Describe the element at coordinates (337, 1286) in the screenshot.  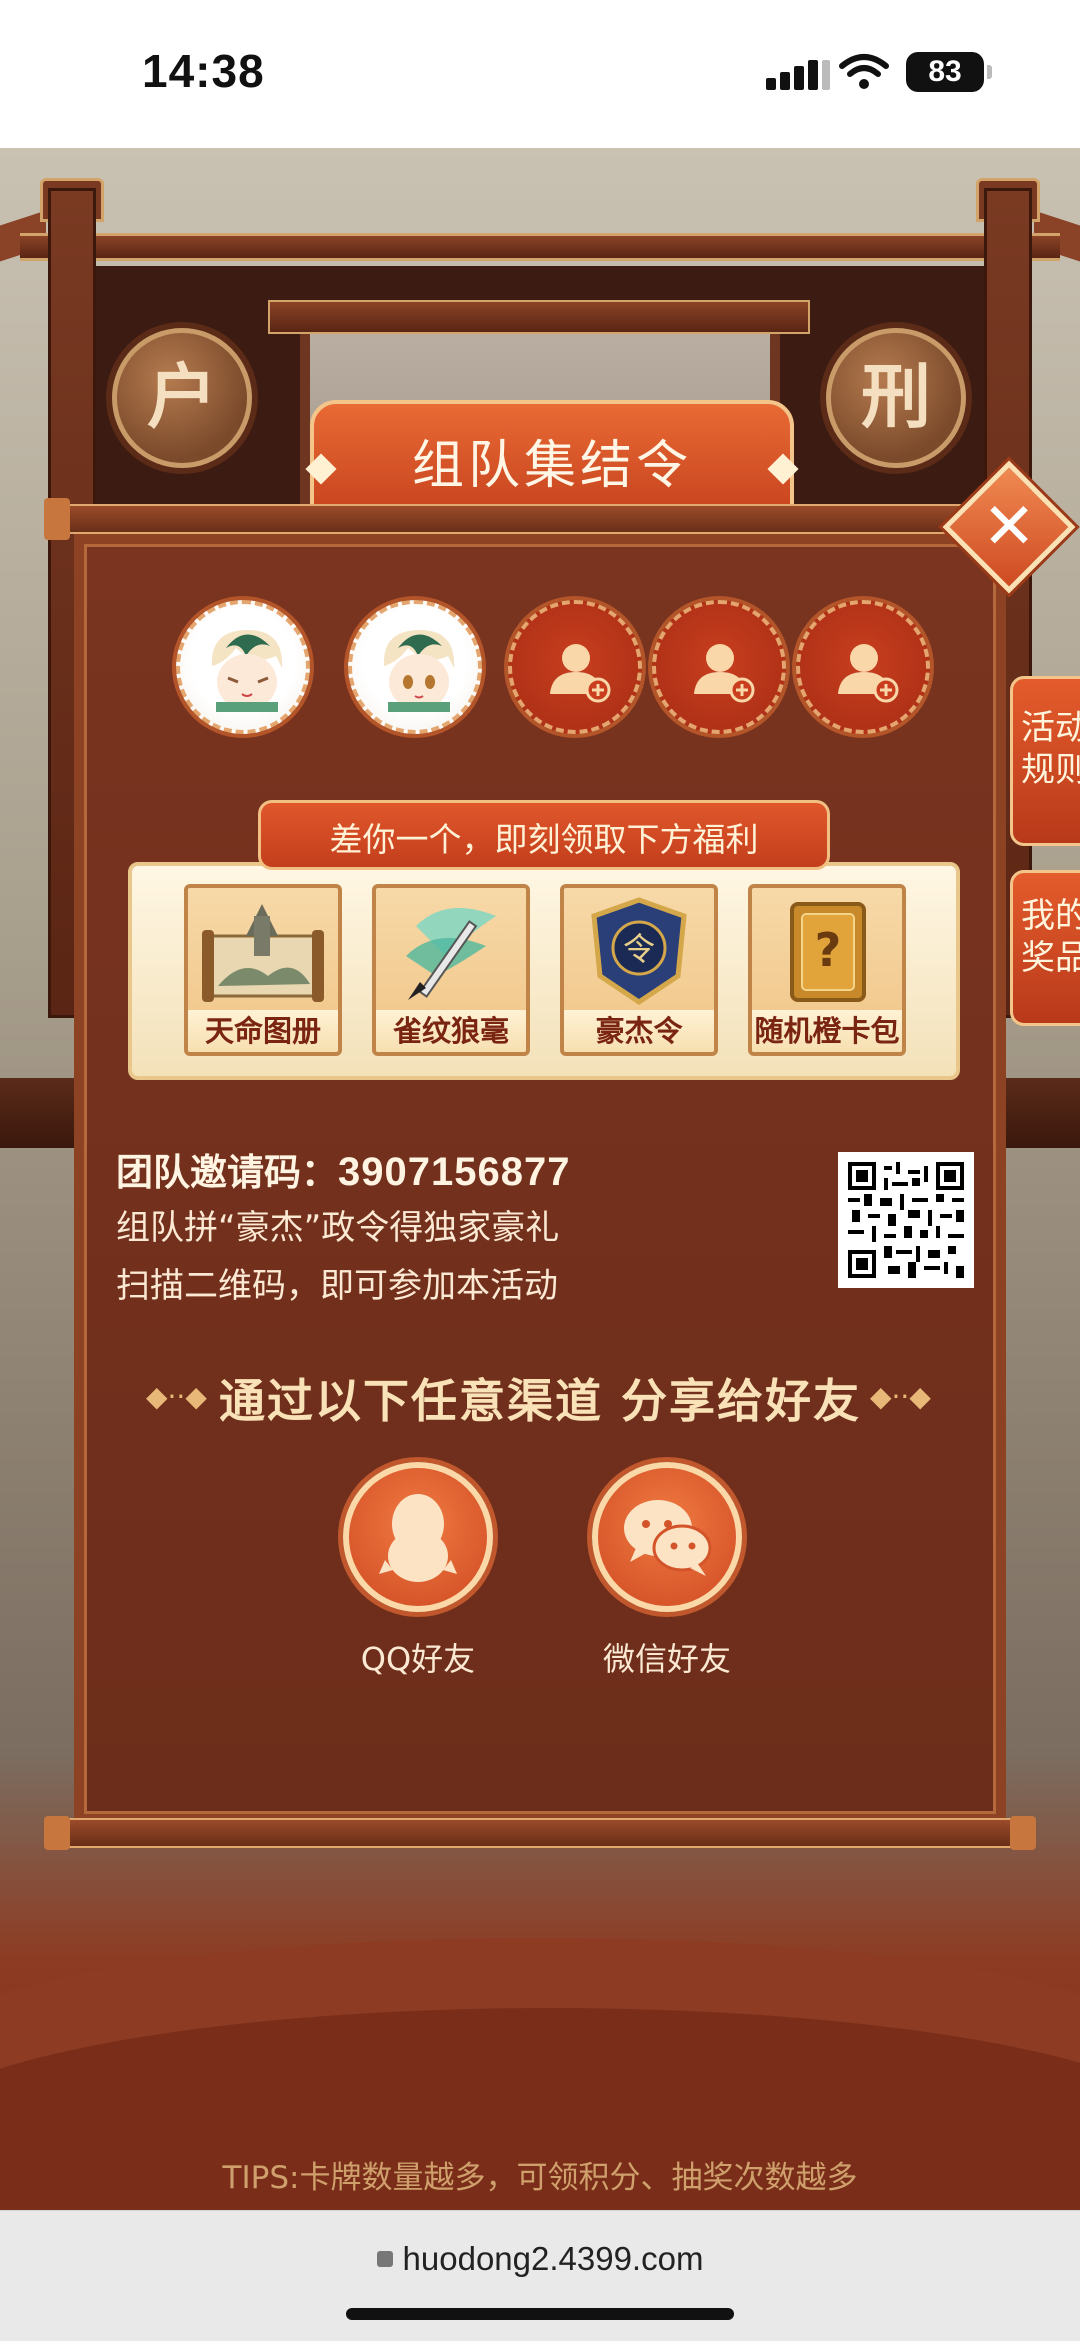
I see `scan-instruction: 扫描二维码，即可参加本活动` at that location.